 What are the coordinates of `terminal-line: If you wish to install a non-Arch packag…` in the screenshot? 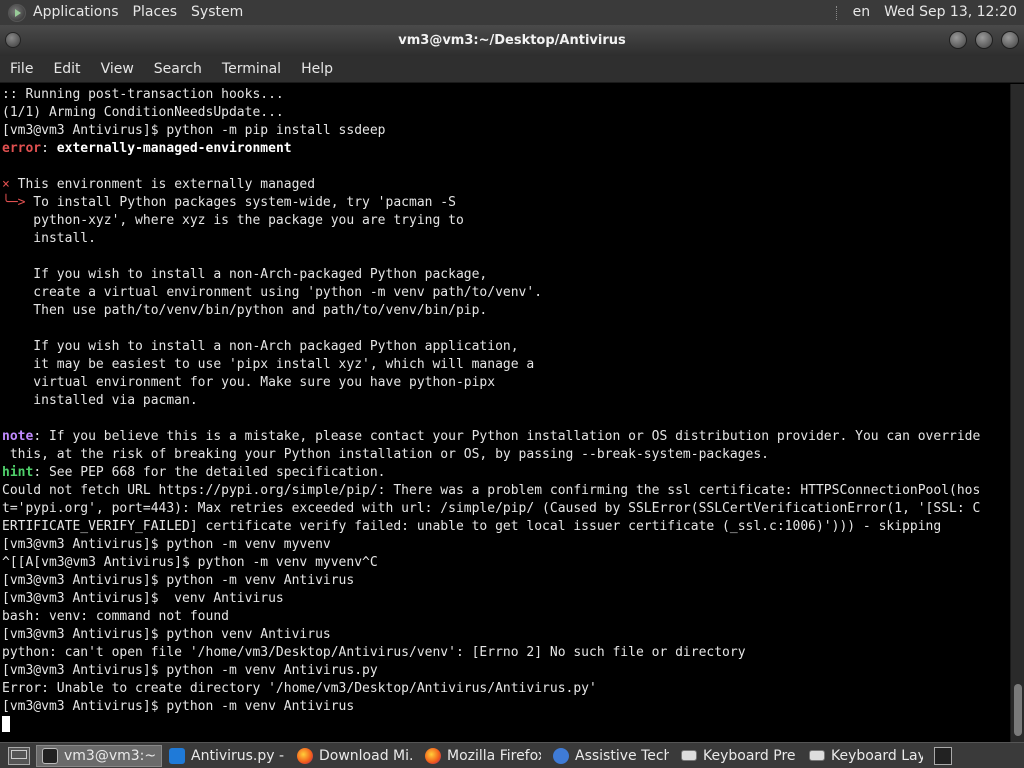 It's located at (260, 346).